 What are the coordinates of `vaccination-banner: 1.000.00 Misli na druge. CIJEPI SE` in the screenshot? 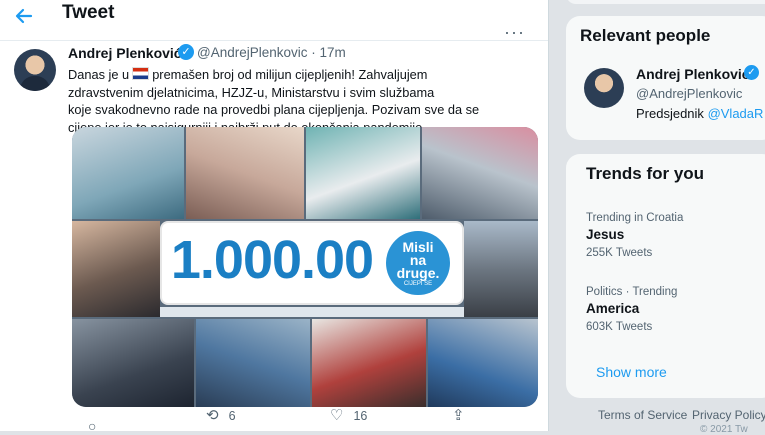 It's located at (312, 263).